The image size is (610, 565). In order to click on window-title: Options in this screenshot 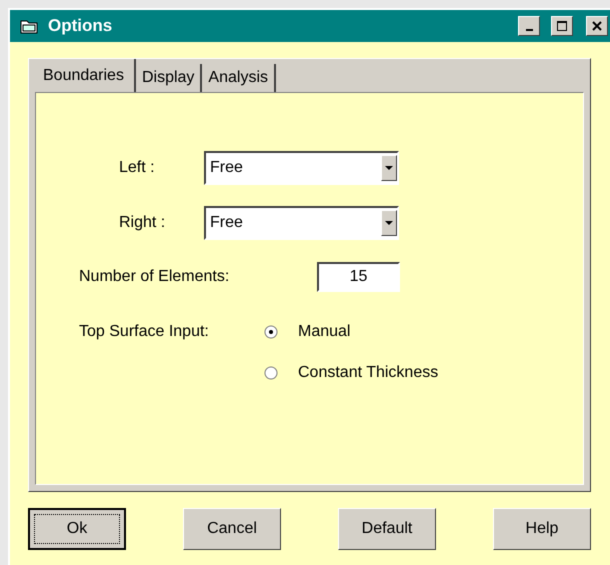, I will do `click(81, 26)`.